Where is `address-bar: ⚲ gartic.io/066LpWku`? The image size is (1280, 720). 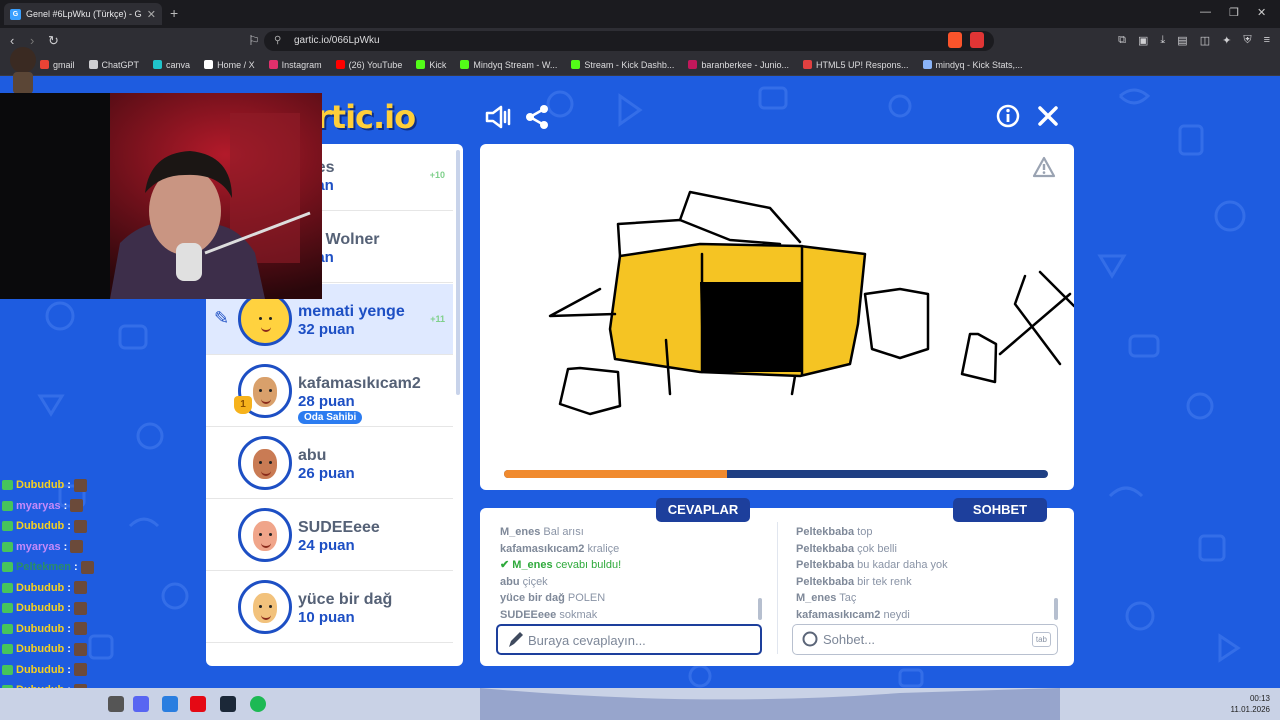
address-bar: ⚲ gartic.io/066LpWku is located at coordinates (629, 41).